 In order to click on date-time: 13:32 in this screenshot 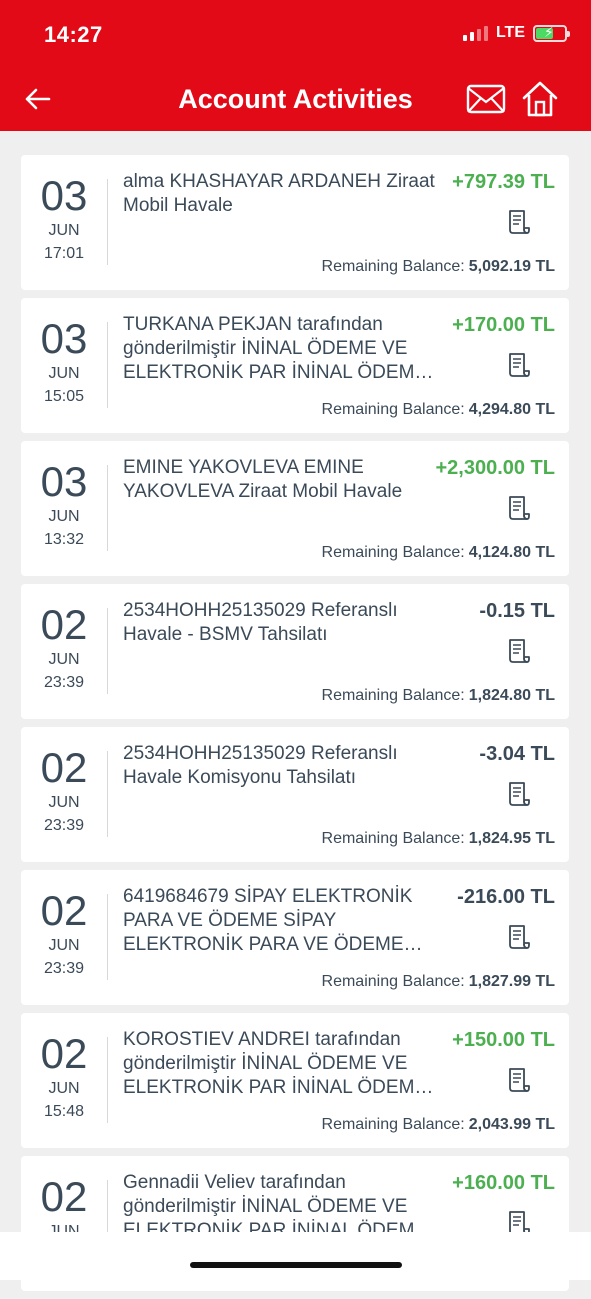, I will do `click(64, 539)`.